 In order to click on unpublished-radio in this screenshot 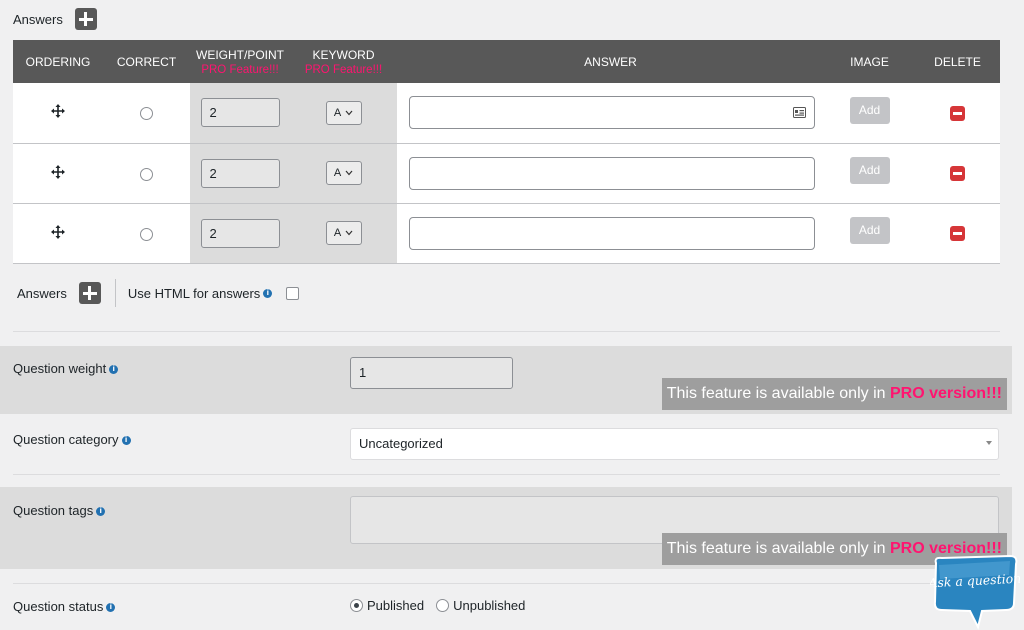, I will do `click(443, 605)`.